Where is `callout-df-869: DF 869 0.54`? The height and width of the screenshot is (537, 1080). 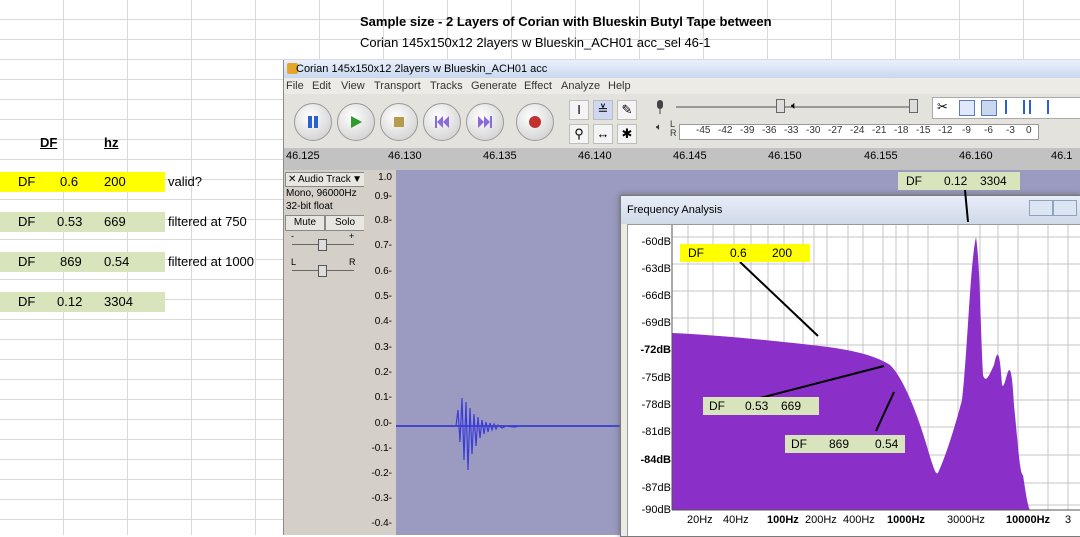
callout-df-869: DF 869 0.54 is located at coordinates (845, 444).